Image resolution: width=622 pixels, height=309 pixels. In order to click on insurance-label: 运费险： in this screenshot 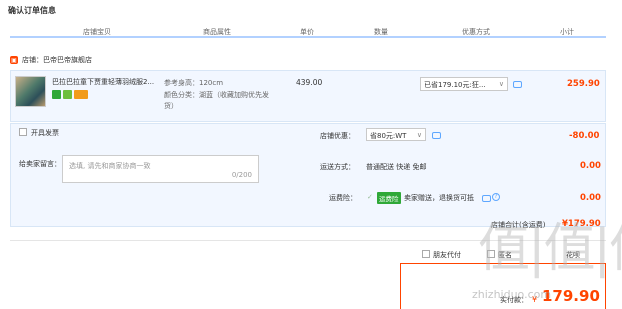, I will do `click(343, 198)`.